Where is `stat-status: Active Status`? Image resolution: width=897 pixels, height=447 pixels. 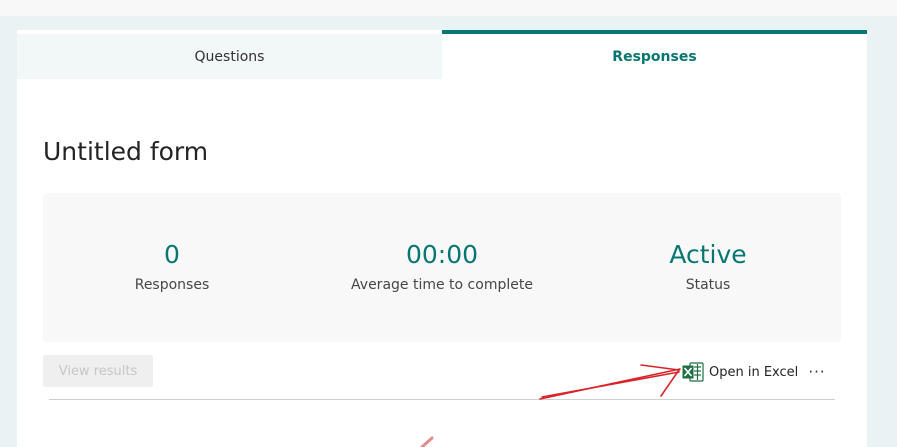
stat-status: Active Status is located at coordinates (708, 267).